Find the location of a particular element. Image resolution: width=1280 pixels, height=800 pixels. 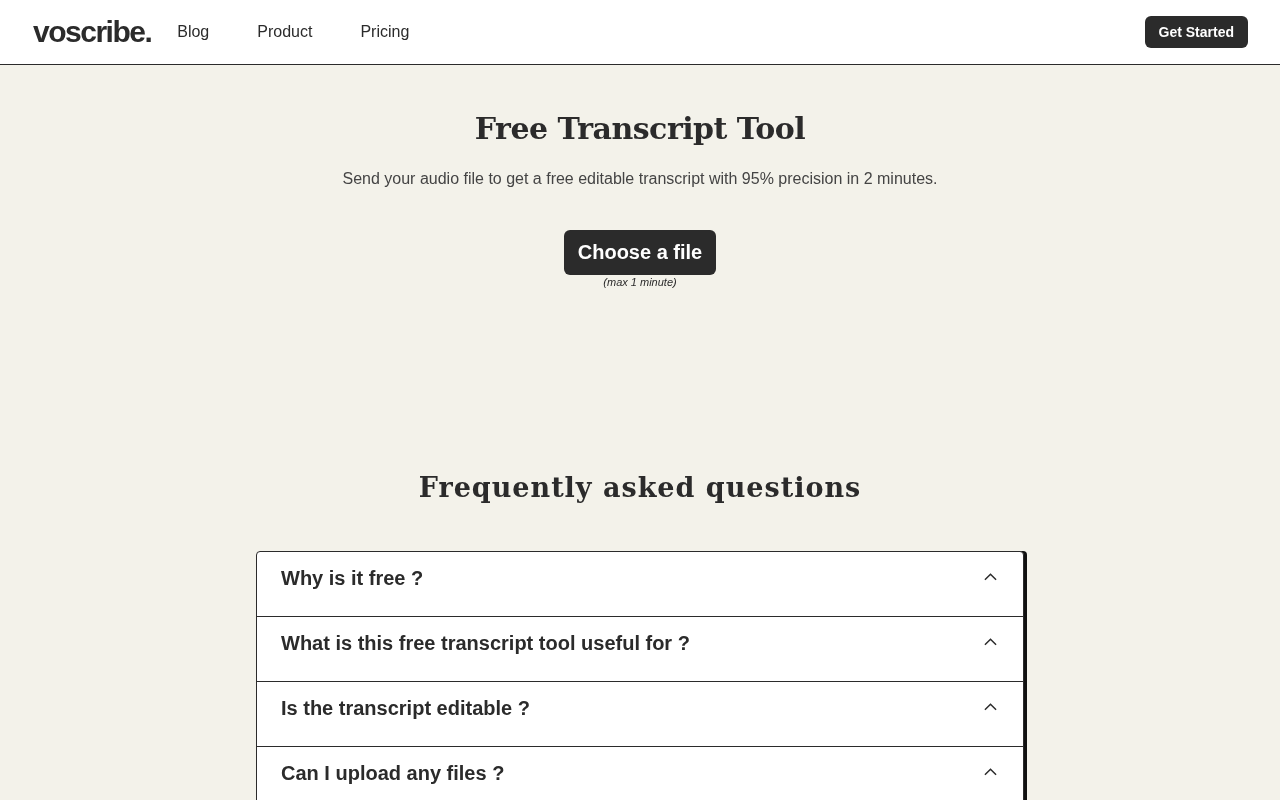

faq-item: What is this free transcript tool useful for ? is located at coordinates (640, 649).